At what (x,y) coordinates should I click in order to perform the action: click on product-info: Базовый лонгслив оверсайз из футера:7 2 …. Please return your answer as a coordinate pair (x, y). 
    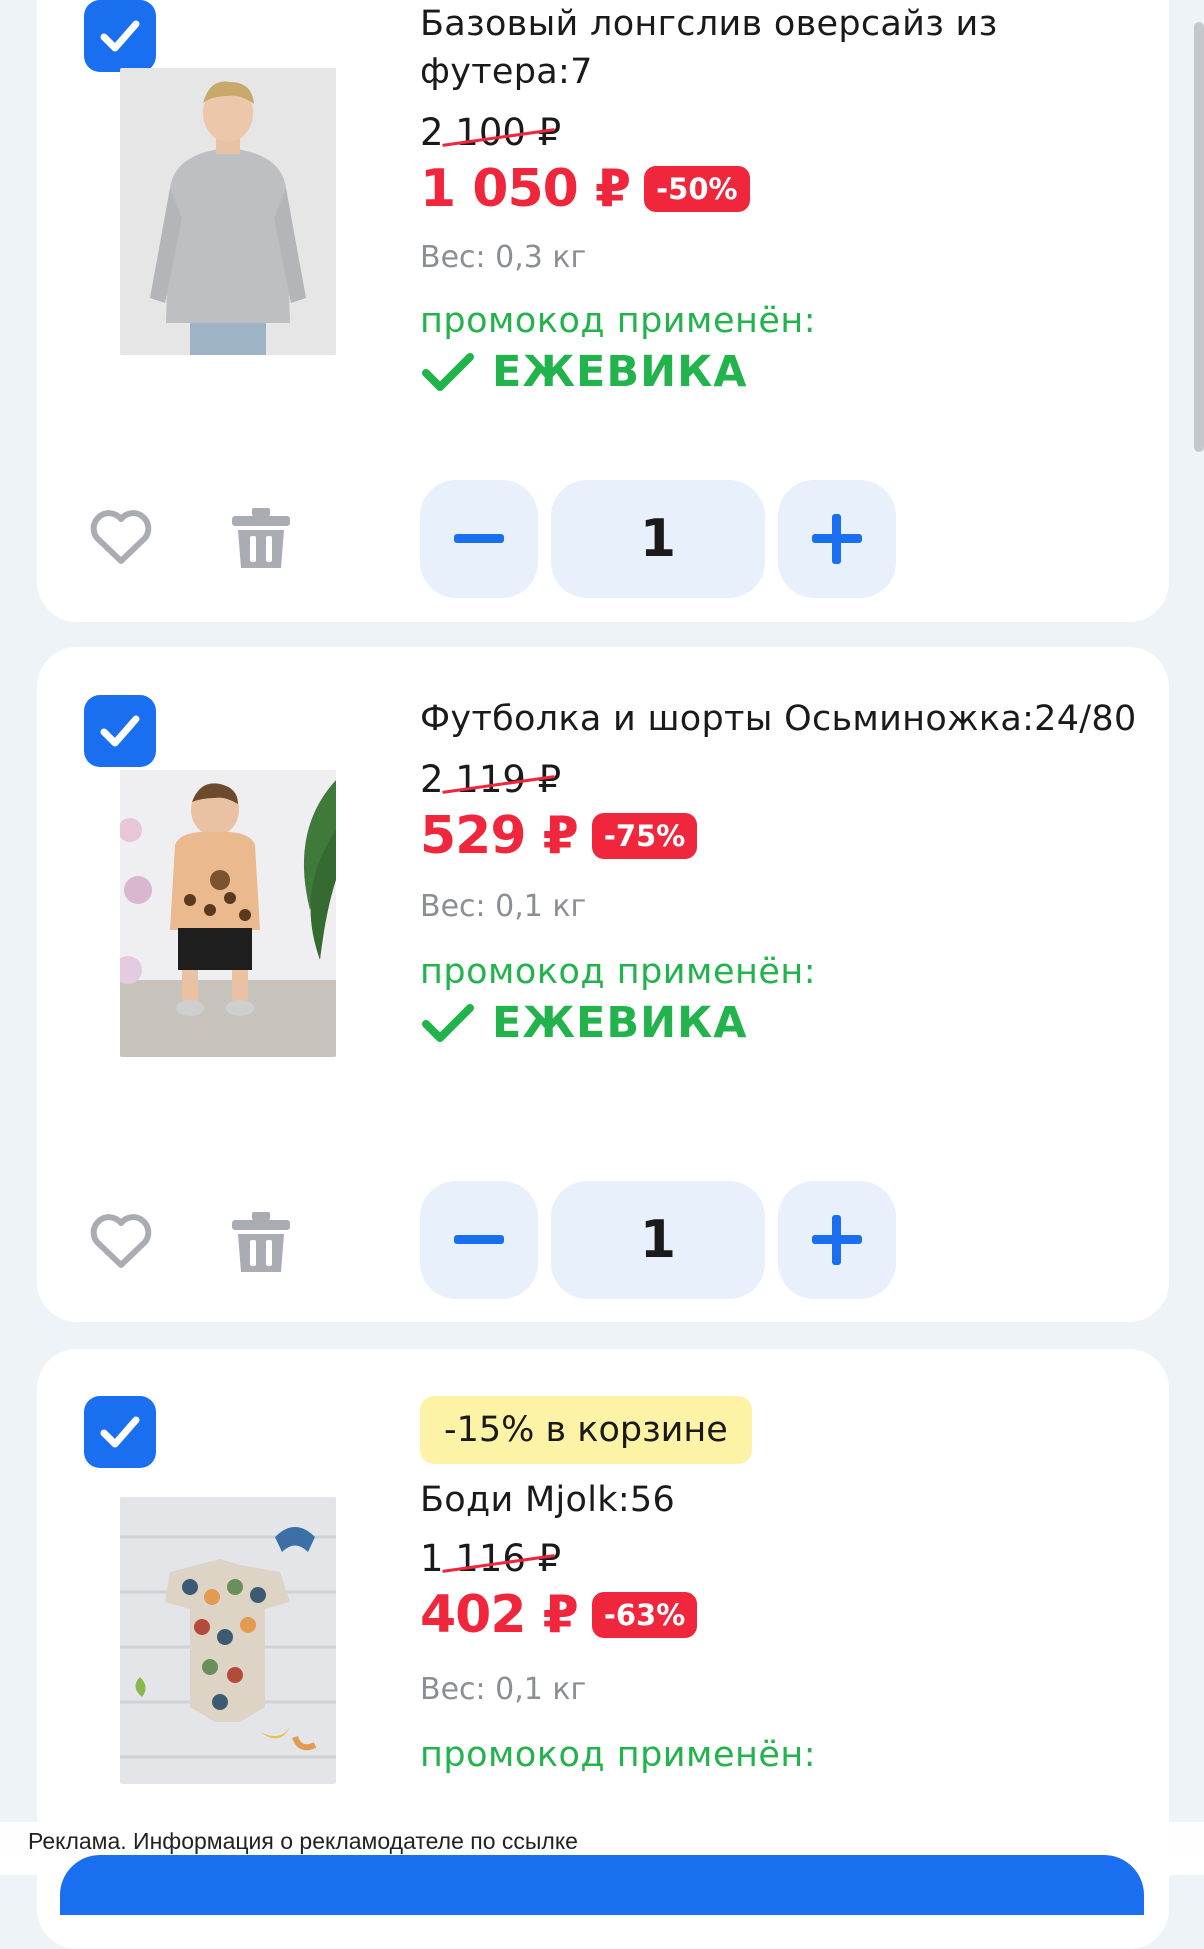
    Looking at the image, I should click on (780, 200).